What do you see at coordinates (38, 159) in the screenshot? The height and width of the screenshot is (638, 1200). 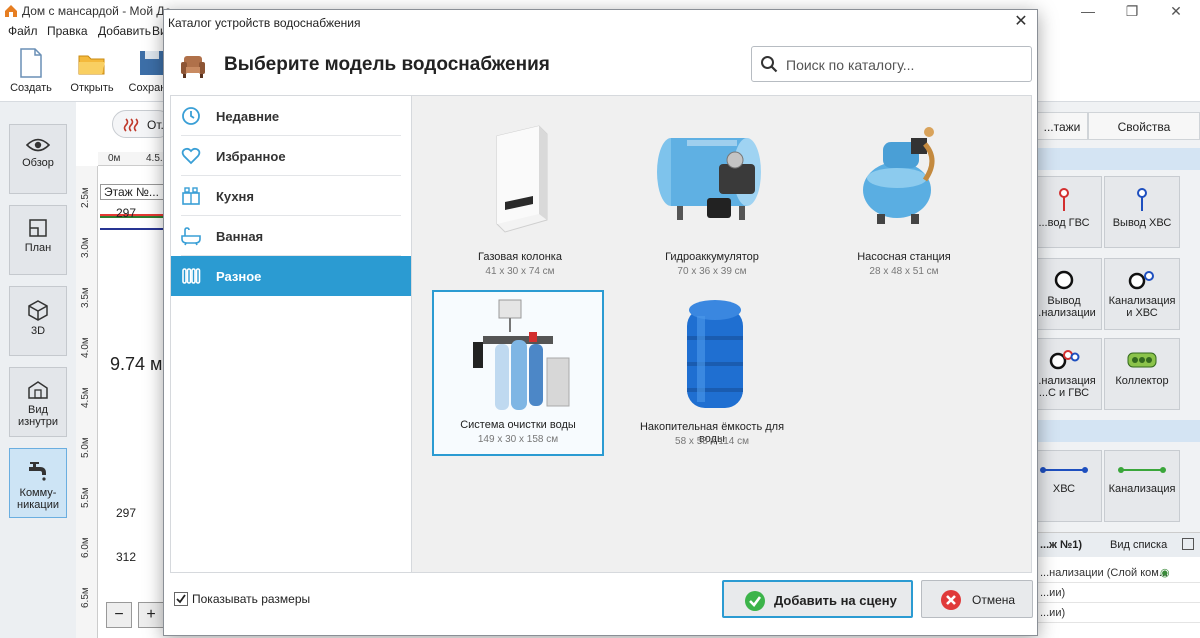 I see `view-overview-button: Обзор` at bounding box center [38, 159].